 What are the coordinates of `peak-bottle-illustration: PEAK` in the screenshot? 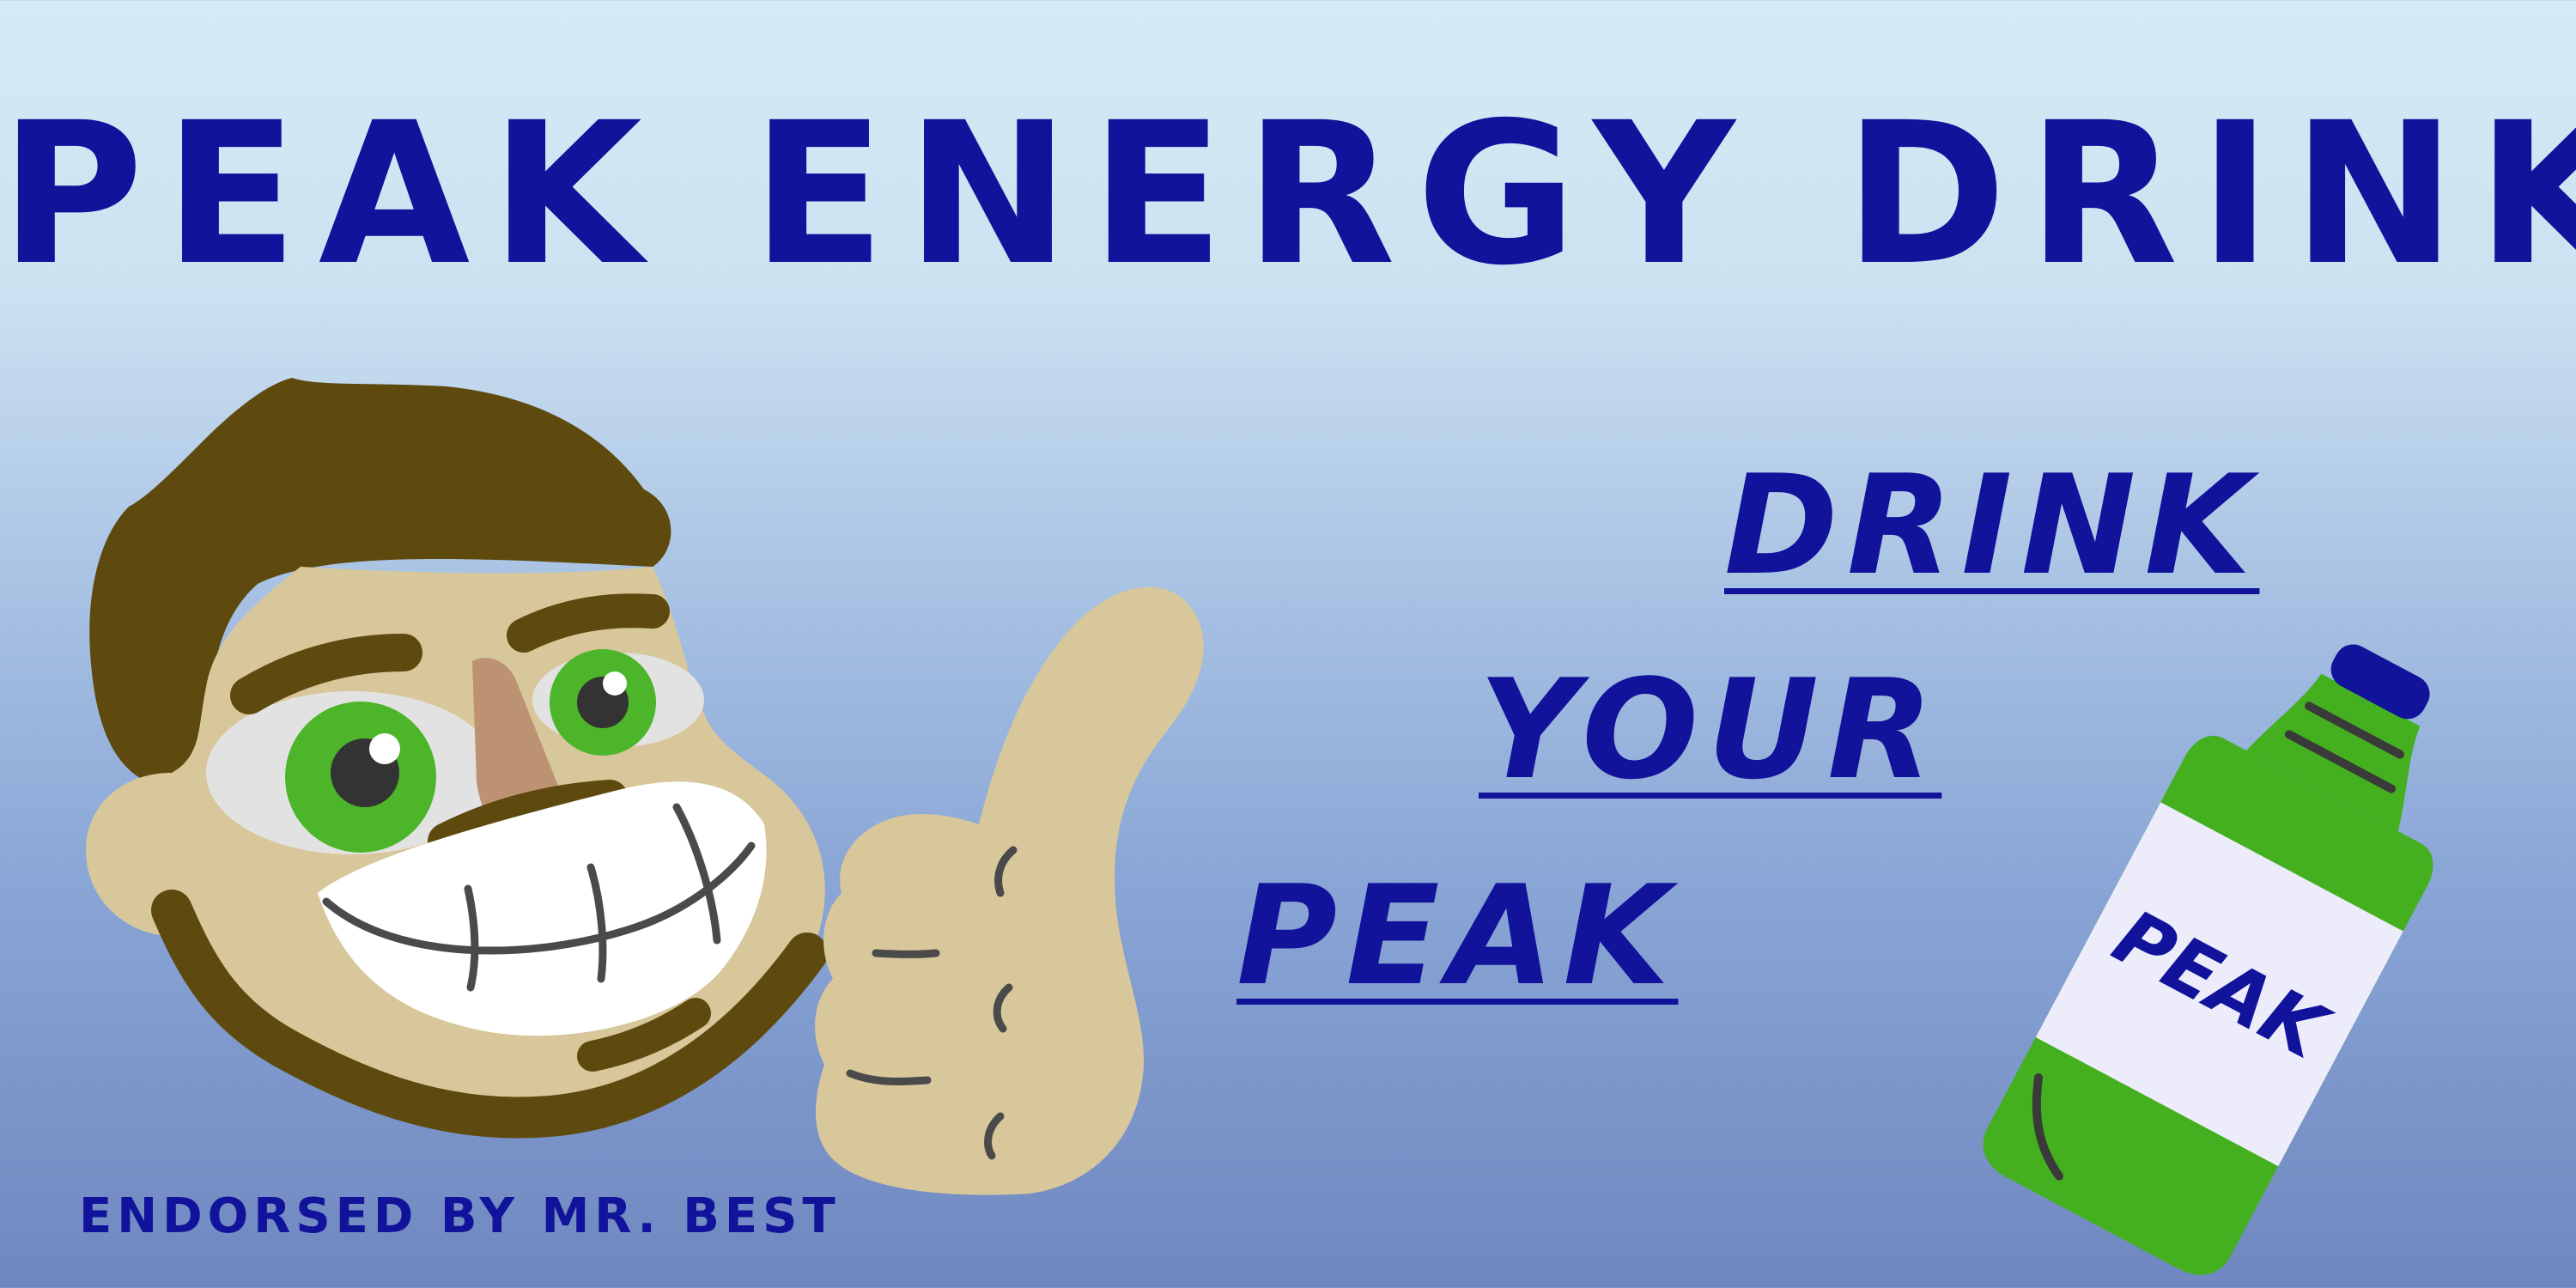 It's located at (2208, 959).